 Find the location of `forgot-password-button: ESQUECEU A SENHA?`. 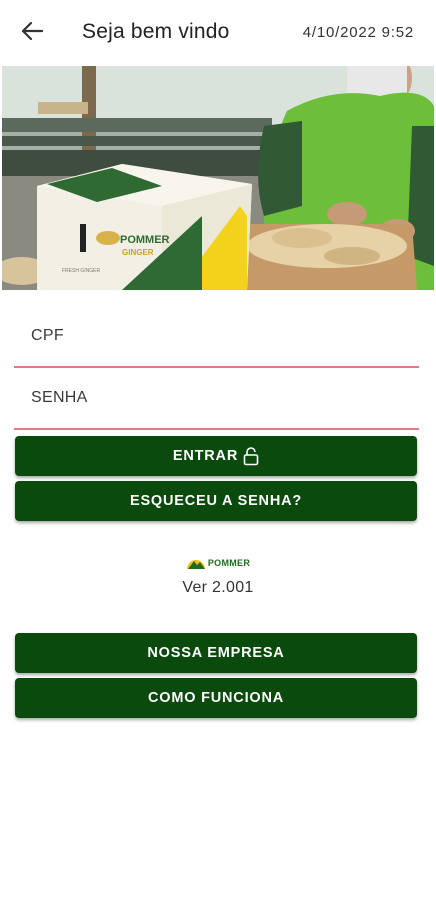

forgot-password-button: ESQUECEU A SENHA? is located at coordinates (216, 501).